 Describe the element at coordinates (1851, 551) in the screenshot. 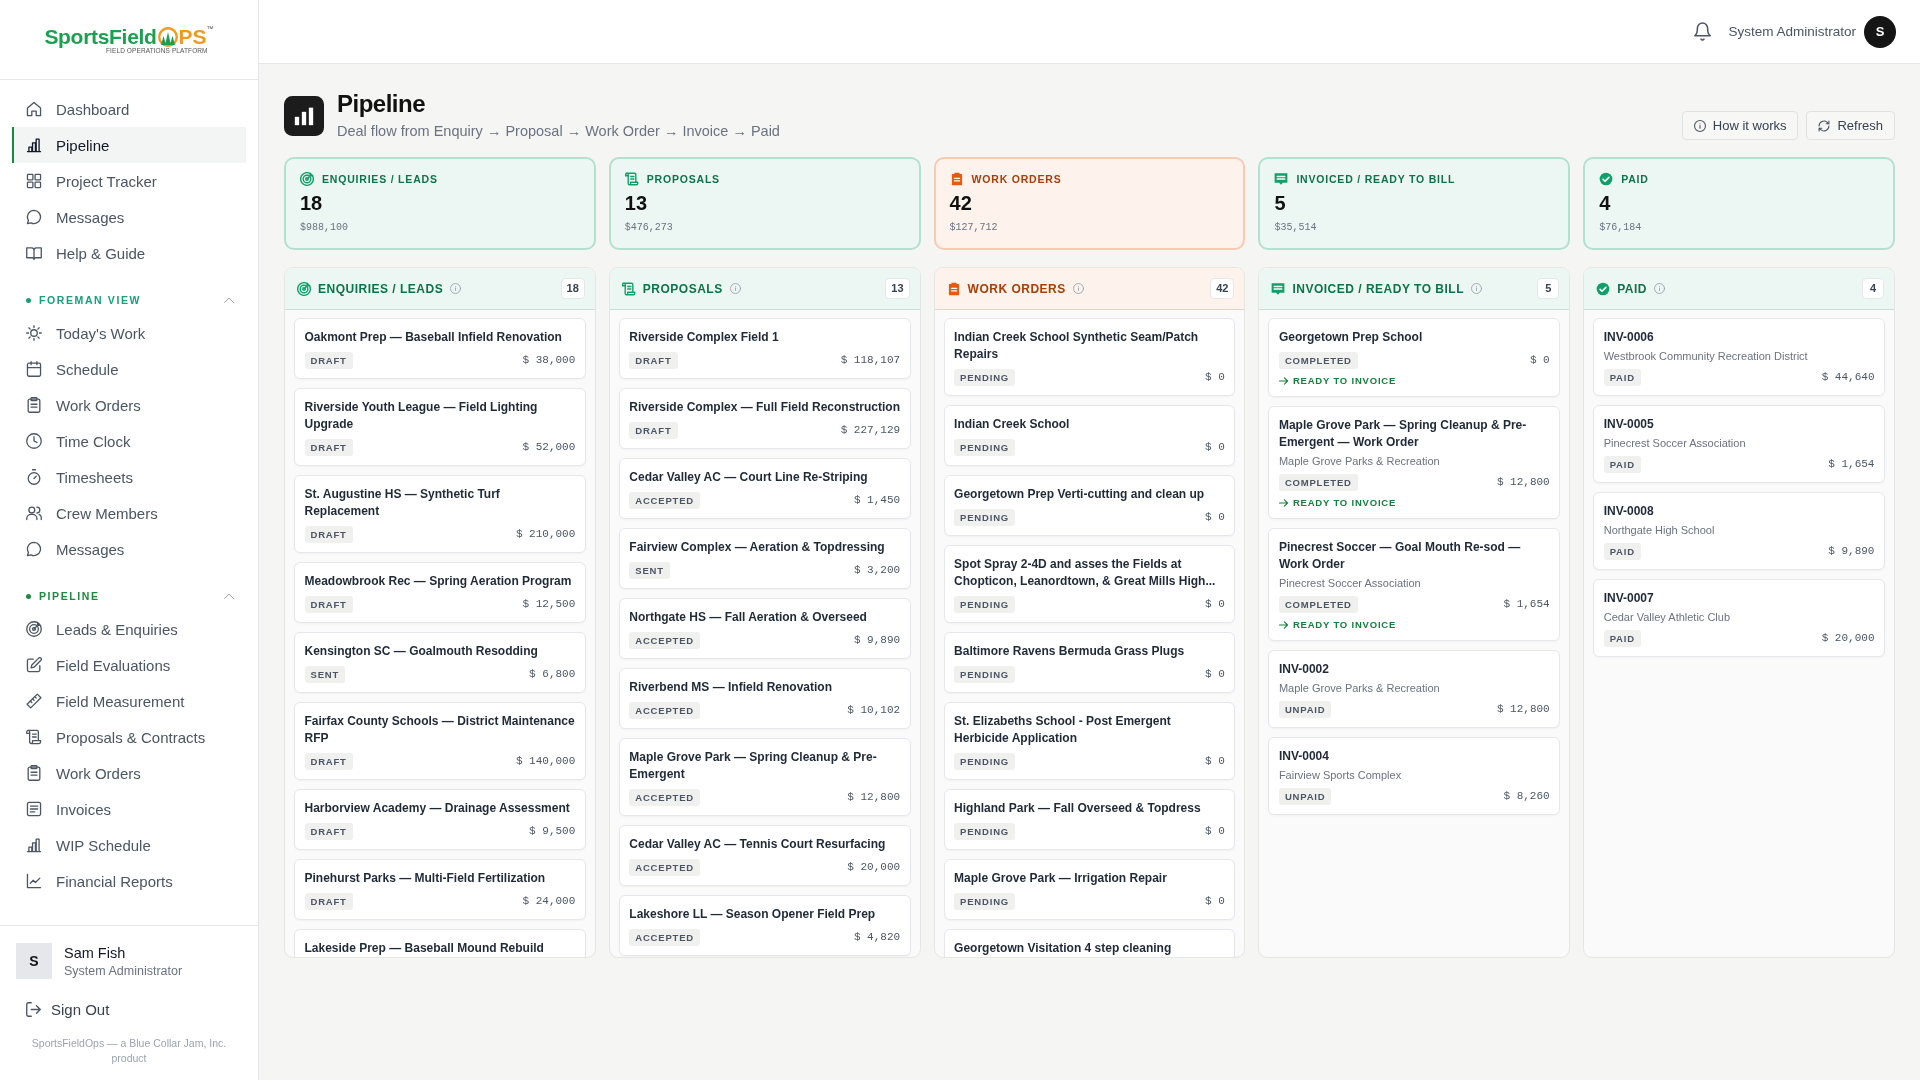

I see `amount-text: $ 9,890` at that location.